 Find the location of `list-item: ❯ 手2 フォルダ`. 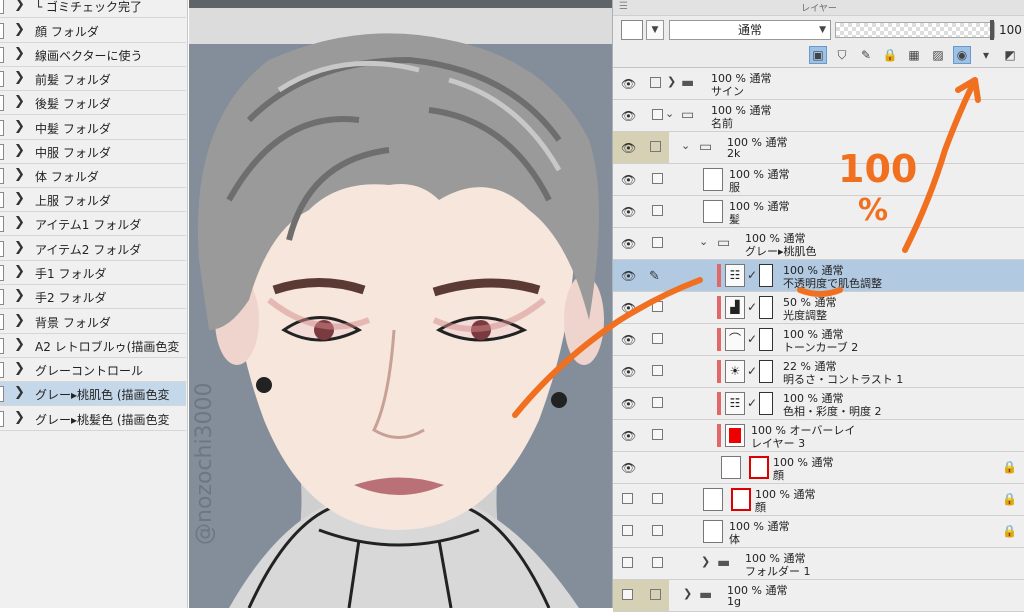

list-item: ❯ 手2 フォルダ is located at coordinates (93, 297).